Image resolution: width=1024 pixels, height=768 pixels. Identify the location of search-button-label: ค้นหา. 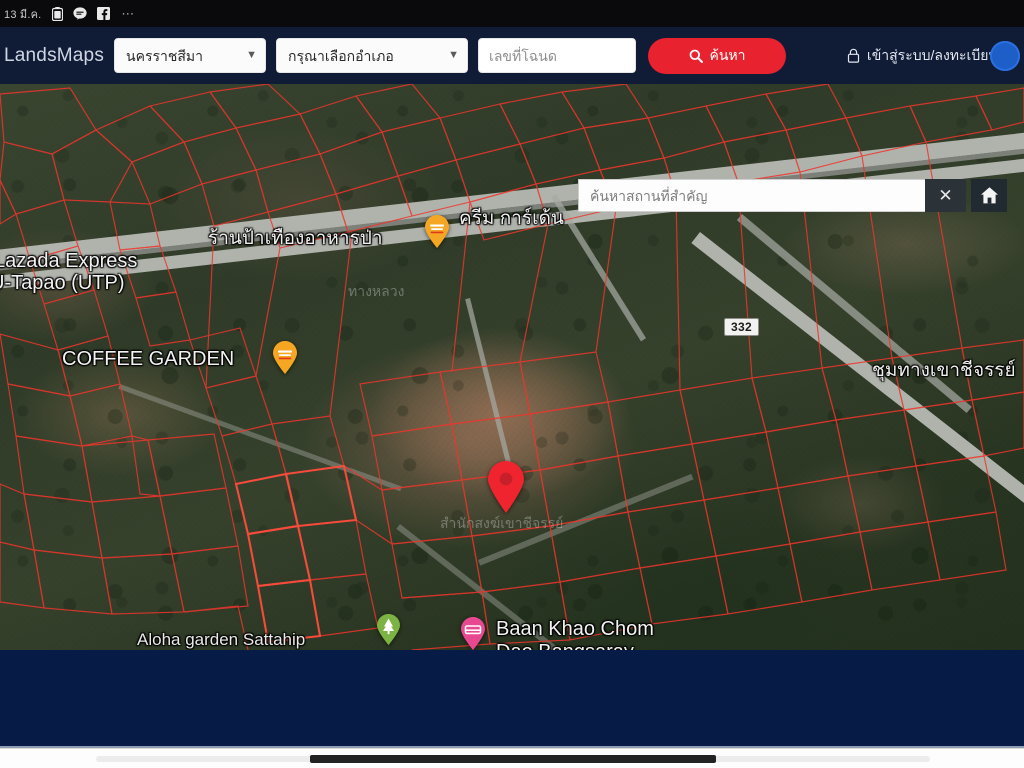
(727, 54).